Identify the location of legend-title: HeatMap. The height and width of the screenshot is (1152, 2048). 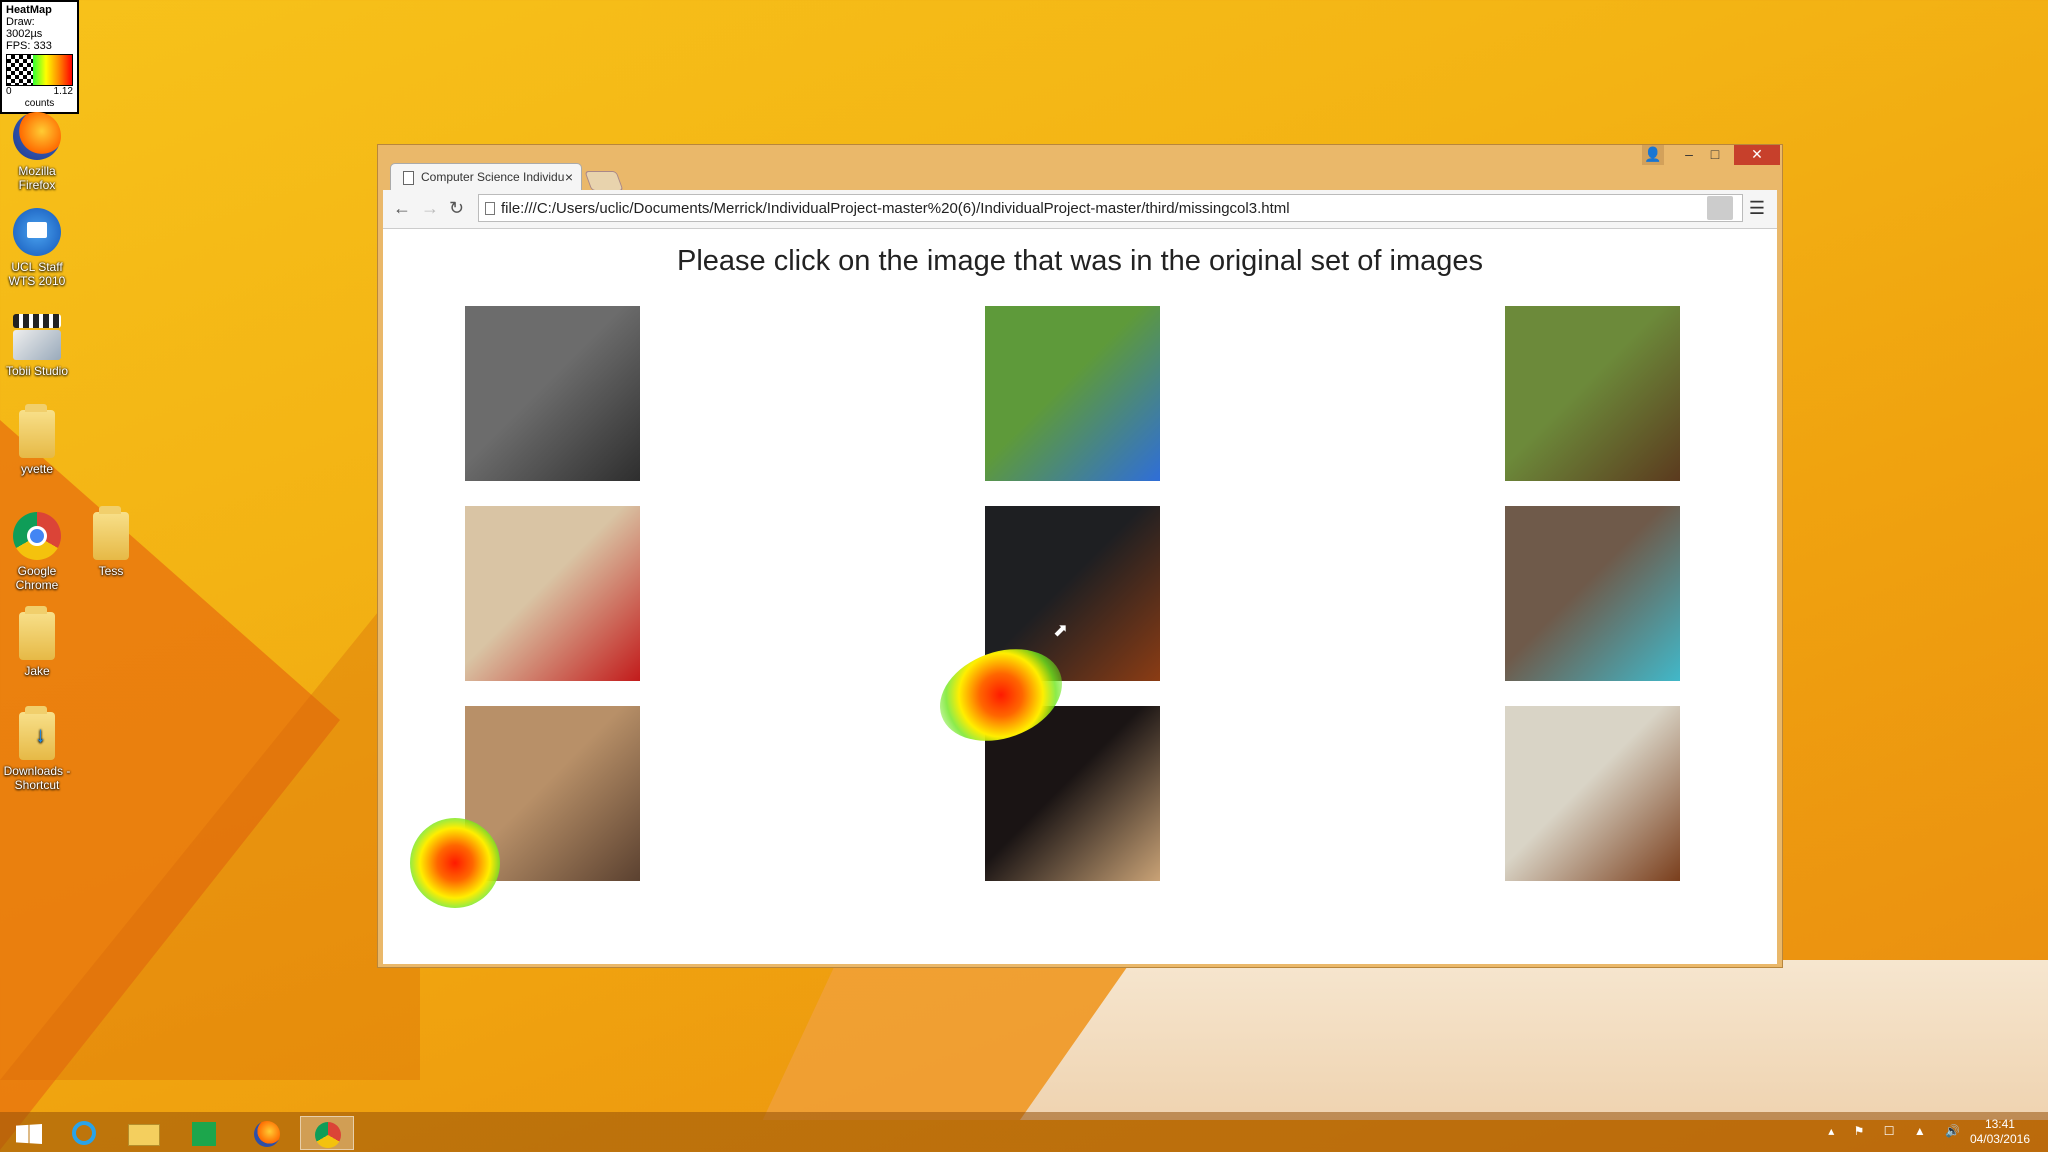
(29, 10).